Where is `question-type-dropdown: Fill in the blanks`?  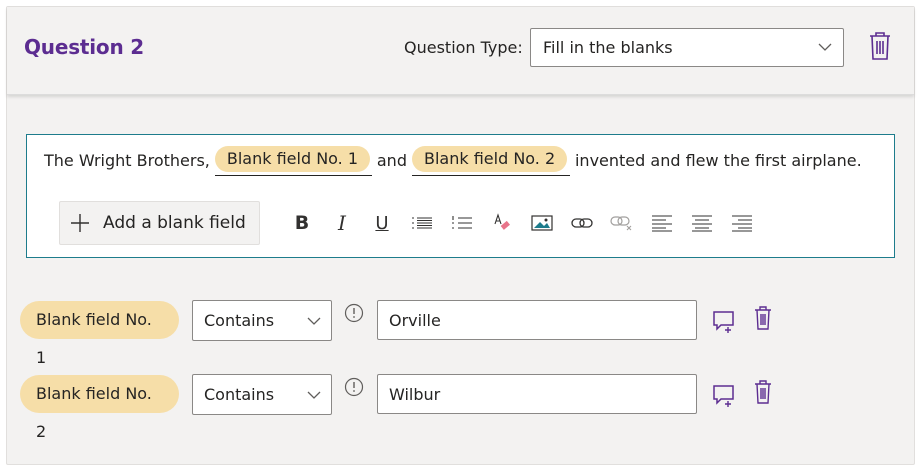 question-type-dropdown: Fill in the blanks is located at coordinates (687, 47).